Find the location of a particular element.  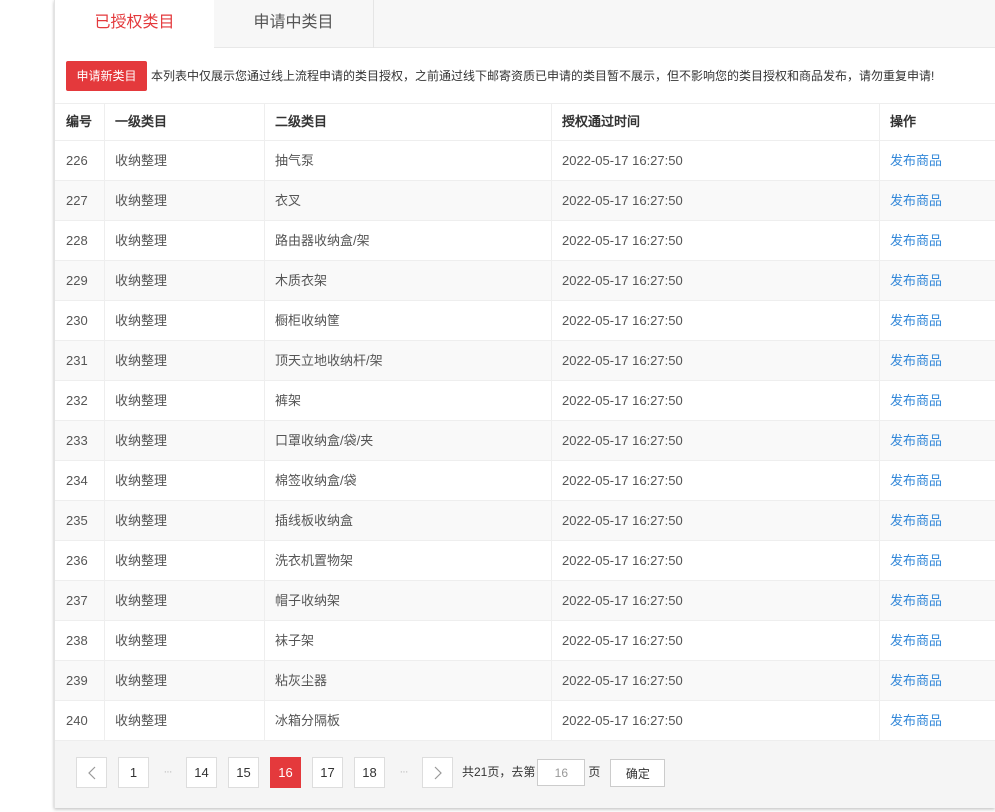

cell-level2: 袜子架 is located at coordinates (408, 640).